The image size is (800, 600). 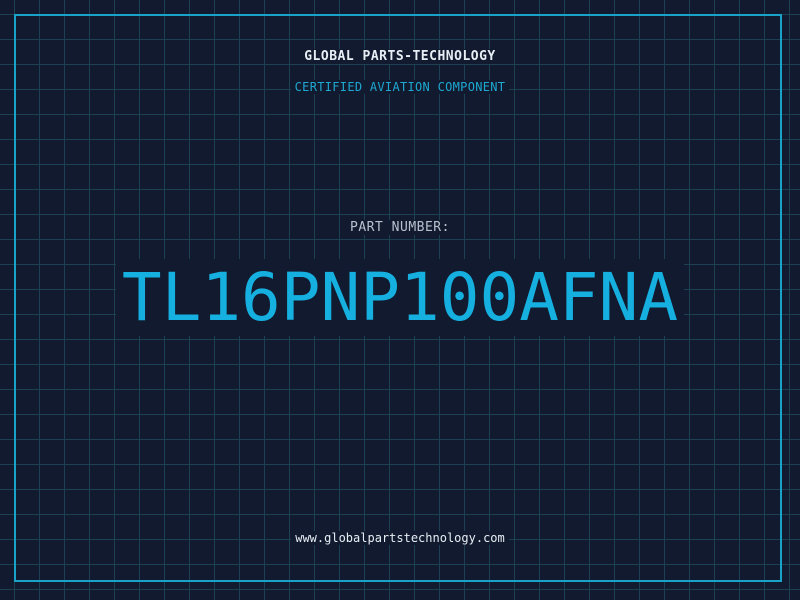 I want to click on part-number-label: PART NUMBER:, so click(x=400, y=227).